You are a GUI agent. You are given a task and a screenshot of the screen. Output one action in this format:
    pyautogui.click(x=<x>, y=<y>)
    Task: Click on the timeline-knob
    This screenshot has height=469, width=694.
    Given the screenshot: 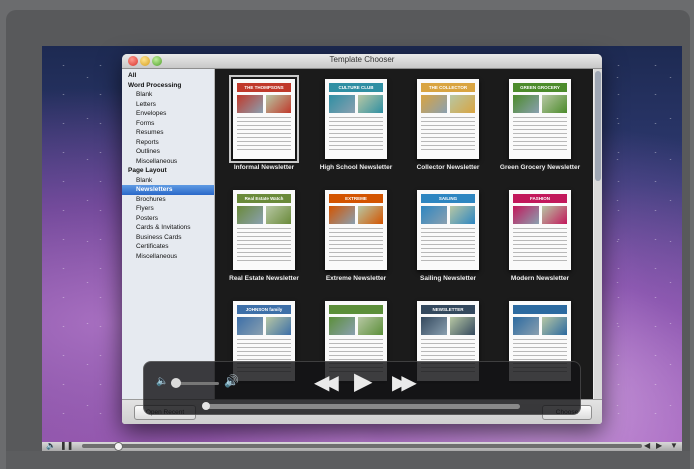 What is the action you would take?
    pyautogui.click(x=118, y=446)
    